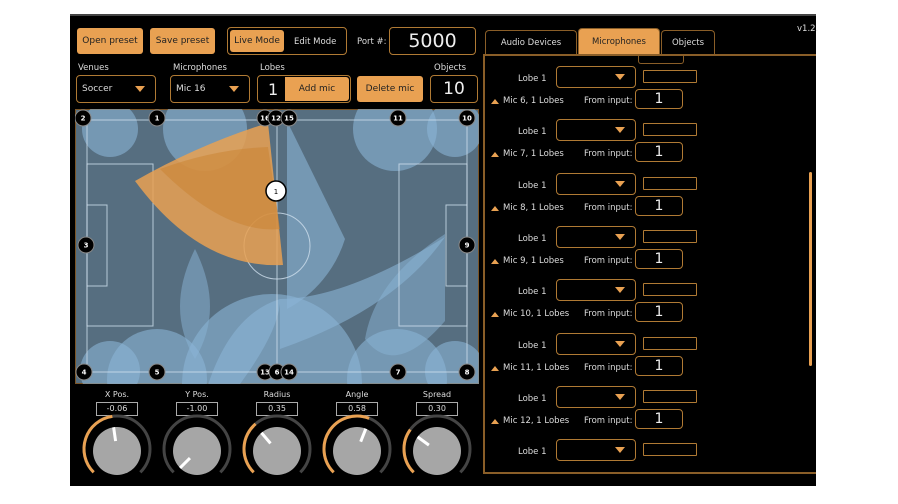 The image size is (898, 504). Describe the element at coordinates (257, 41) in the screenshot. I see `live-mode-button: Live Mode` at that location.